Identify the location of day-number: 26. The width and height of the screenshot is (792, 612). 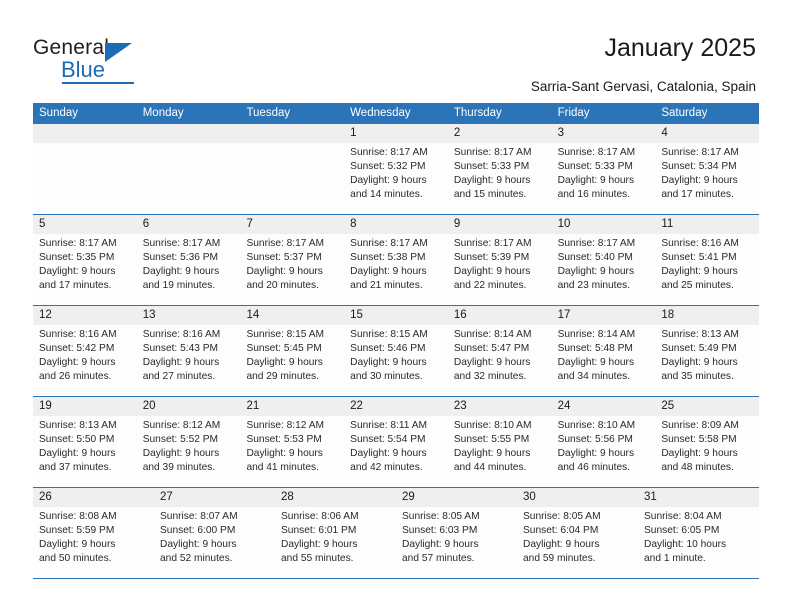
(93, 497).